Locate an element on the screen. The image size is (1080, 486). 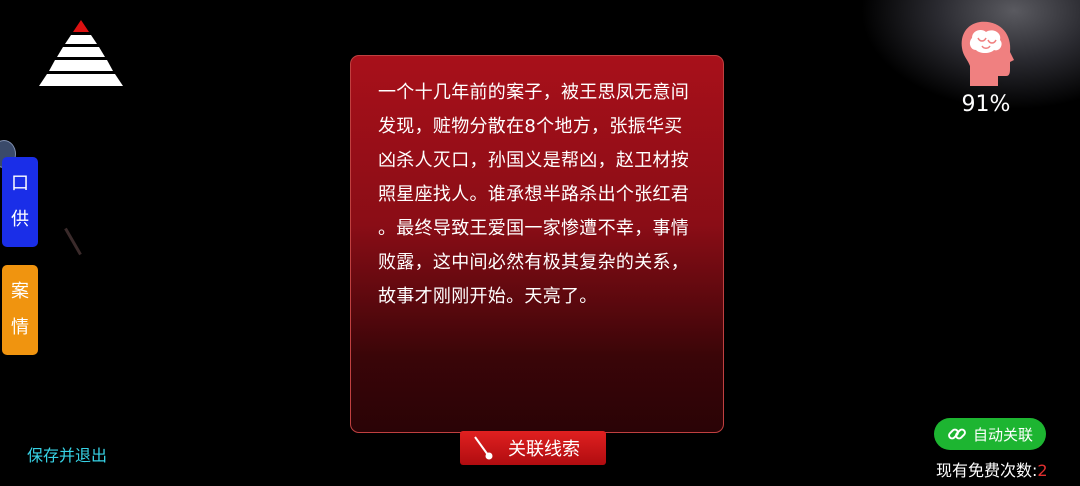
free-count-text: 现有免费次数:2 is located at coordinates (992, 469).